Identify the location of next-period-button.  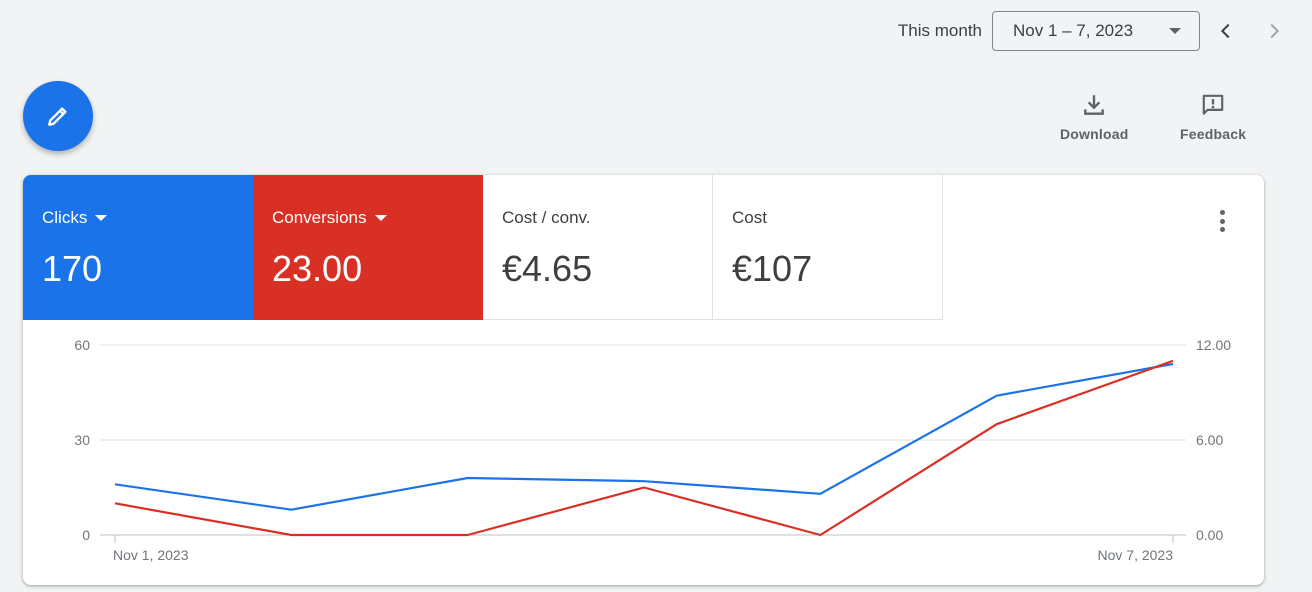
(1274, 31).